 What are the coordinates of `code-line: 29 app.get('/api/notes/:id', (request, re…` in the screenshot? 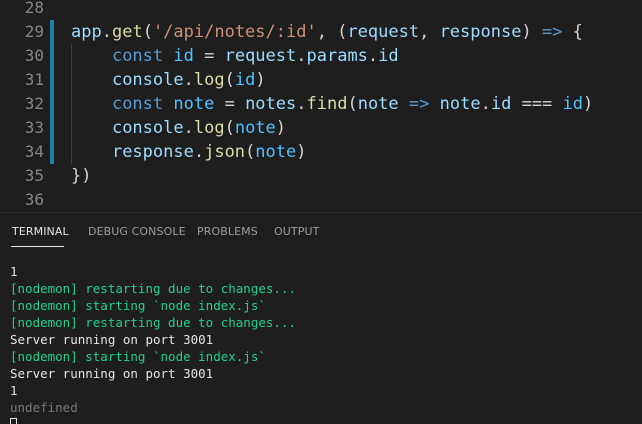 It's located at (321, 32).